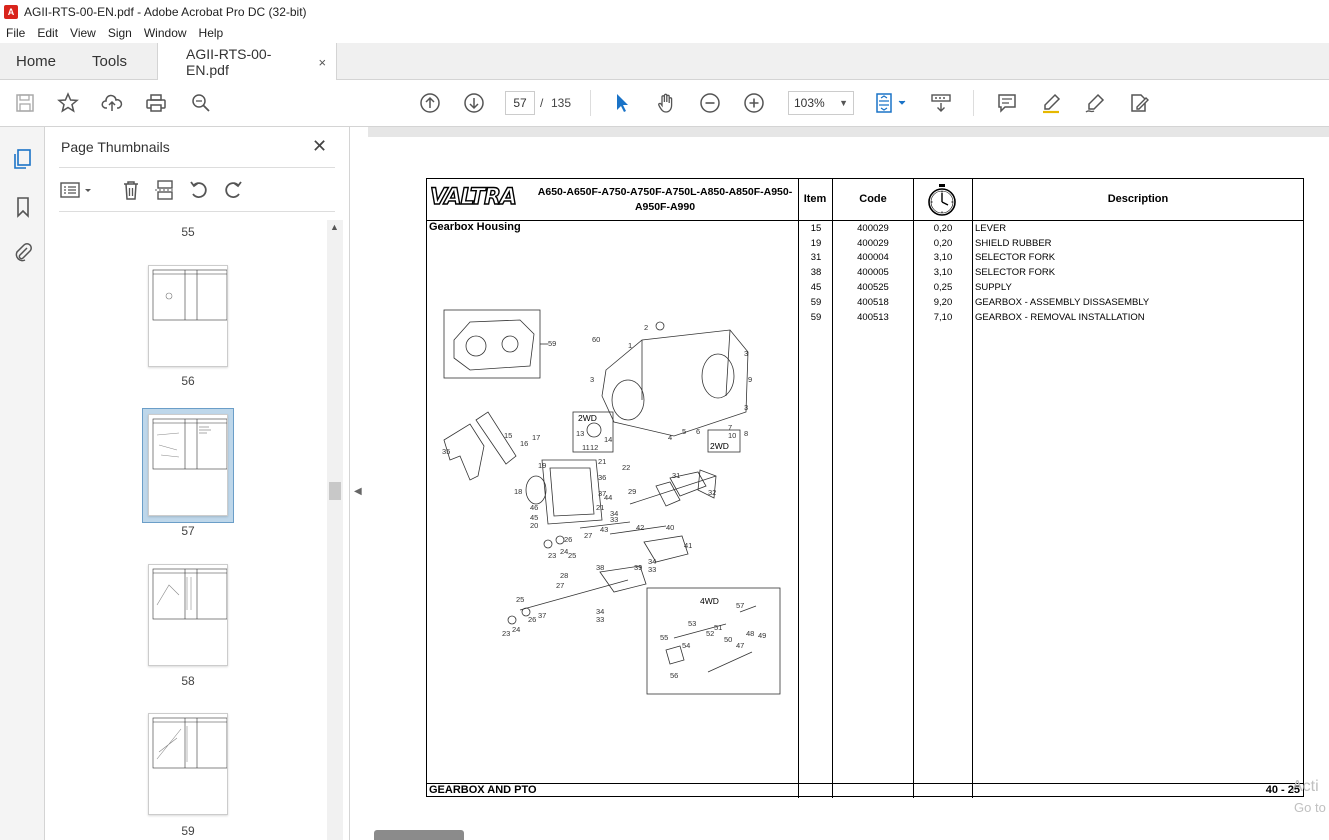 This screenshot has width=1329, height=840. What do you see at coordinates (473, 197) in the screenshot?
I see `valtra-logo: VALTRA` at bounding box center [473, 197].